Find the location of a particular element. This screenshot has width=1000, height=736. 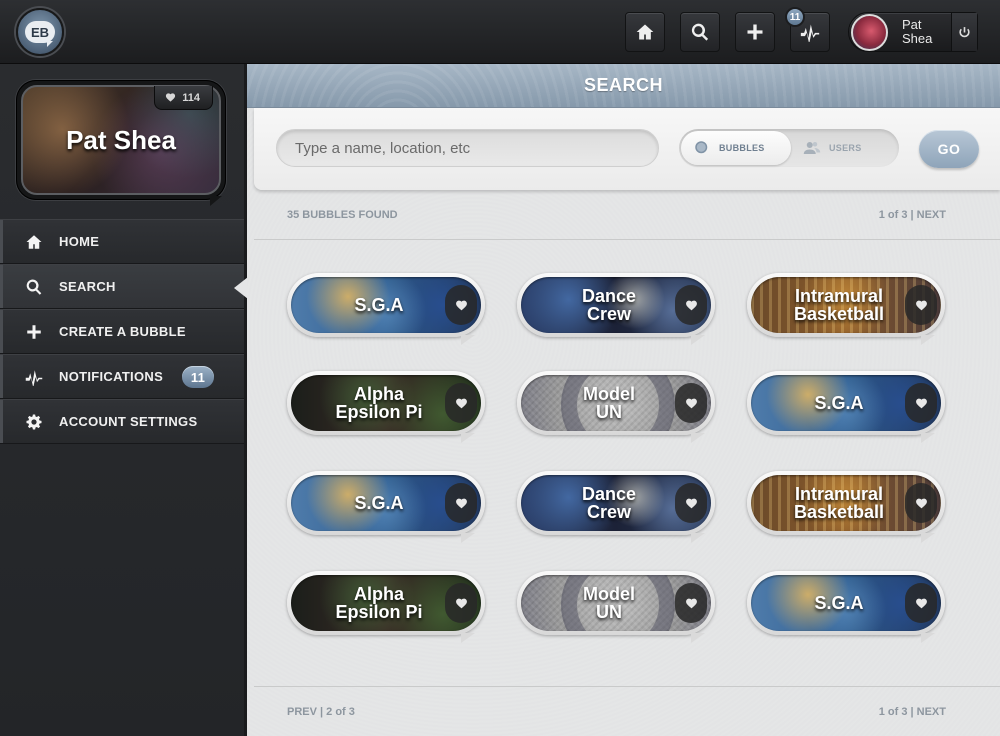

results-footer: PREV | 2 of 3 1 of 3 | NEXT is located at coordinates (627, 711).